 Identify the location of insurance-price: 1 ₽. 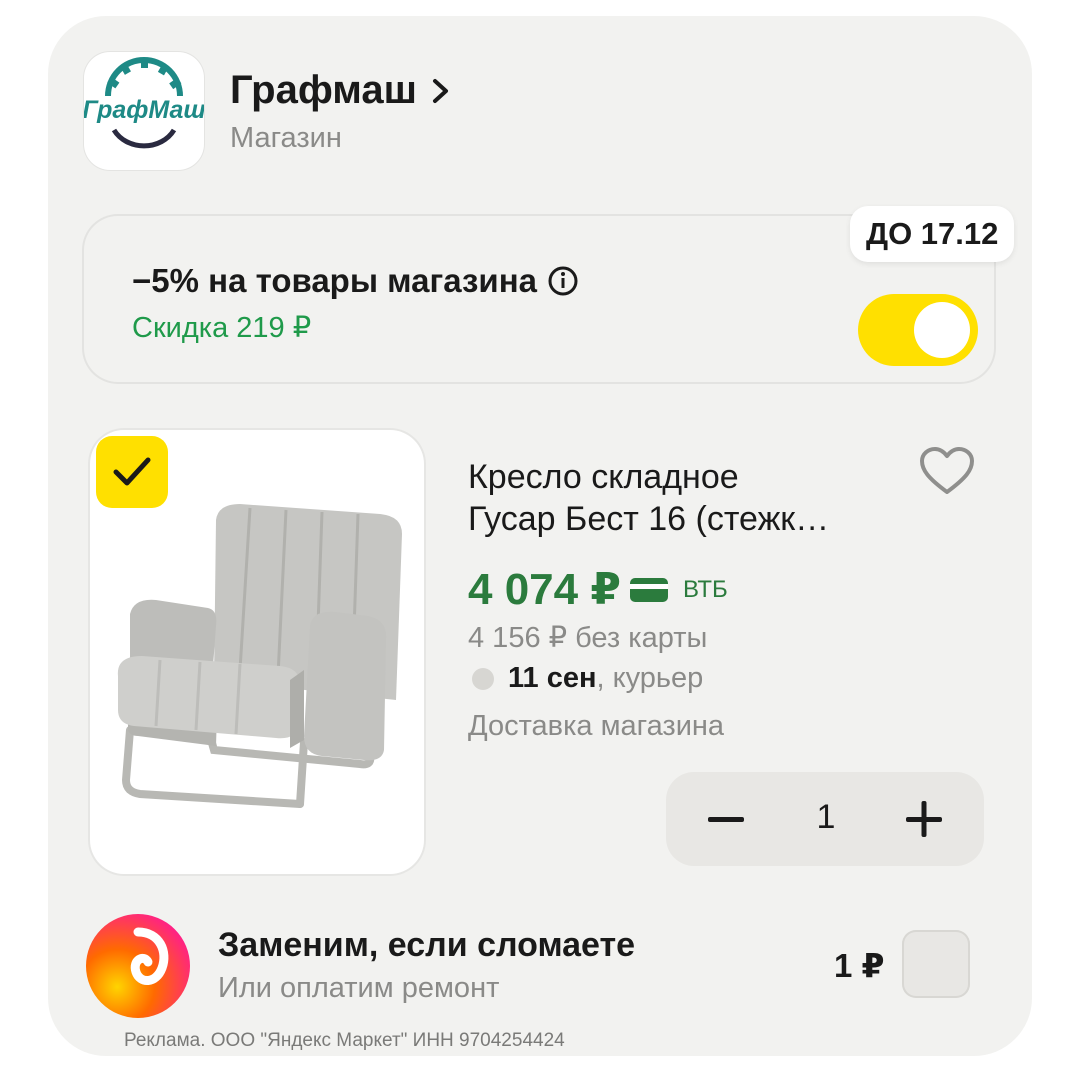
(859, 965).